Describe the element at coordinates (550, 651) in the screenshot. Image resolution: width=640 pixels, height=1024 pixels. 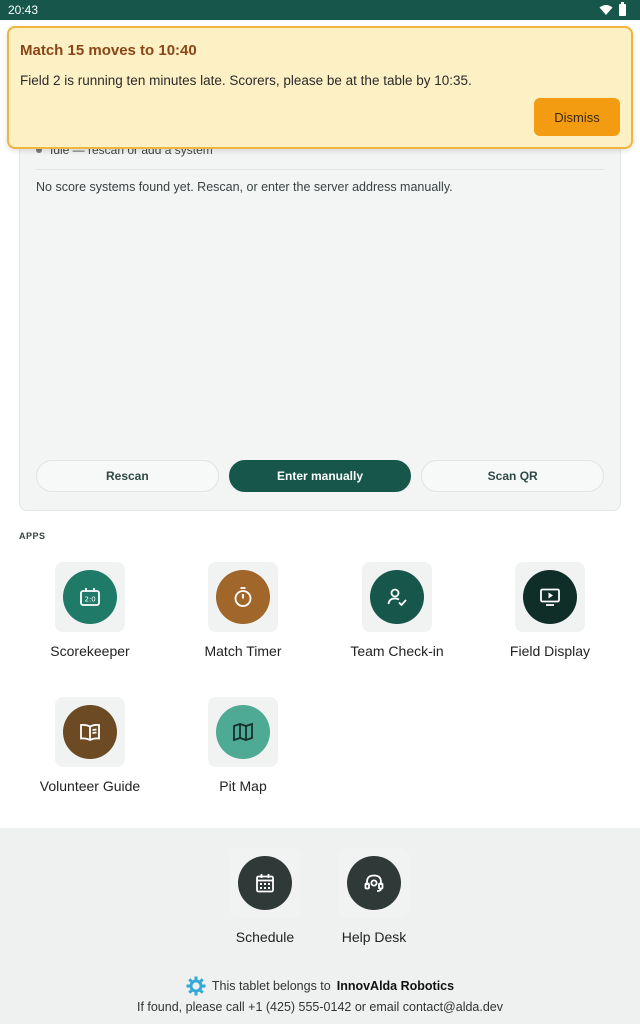
I see `app-label: Field Display` at that location.